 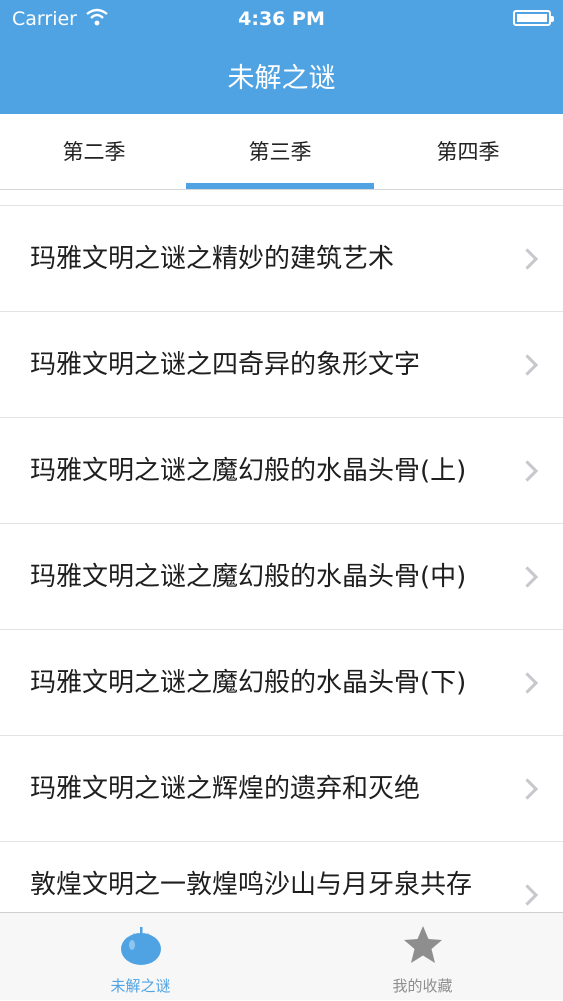 What do you see at coordinates (422, 986) in the screenshot?
I see `tab-bar-label: 我的收藏` at bounding box center [422, 986].